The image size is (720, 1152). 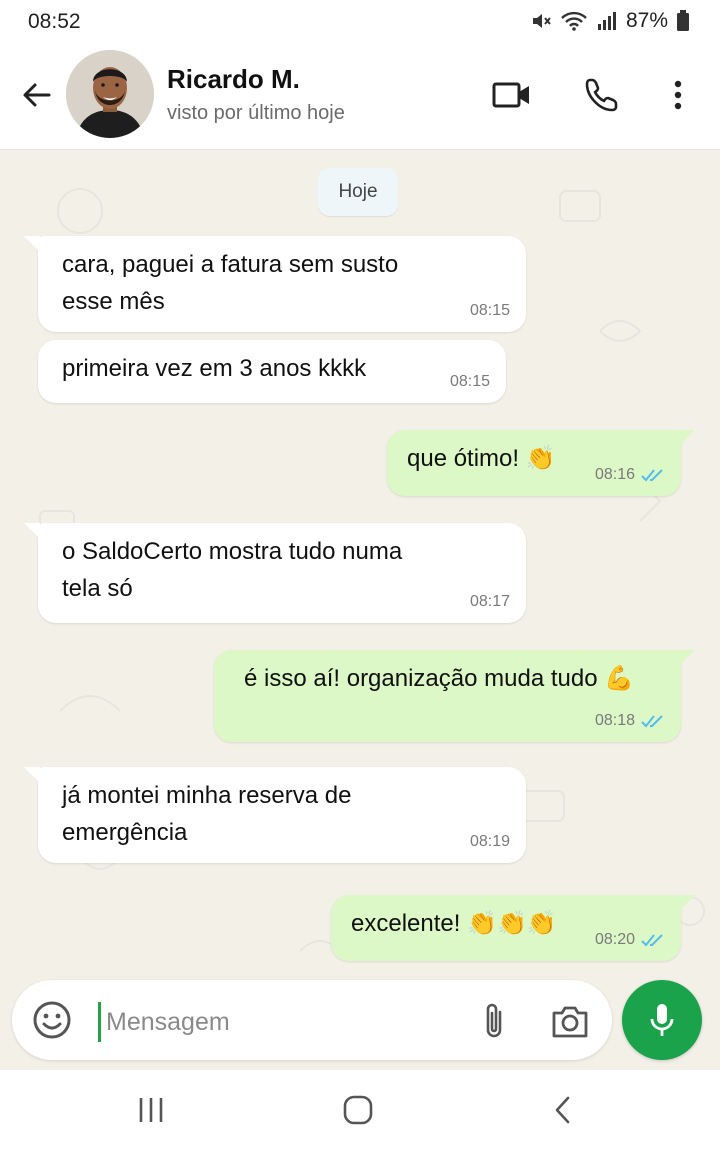 I want to click on message-time: 08:18, so click(x=614, y=720).